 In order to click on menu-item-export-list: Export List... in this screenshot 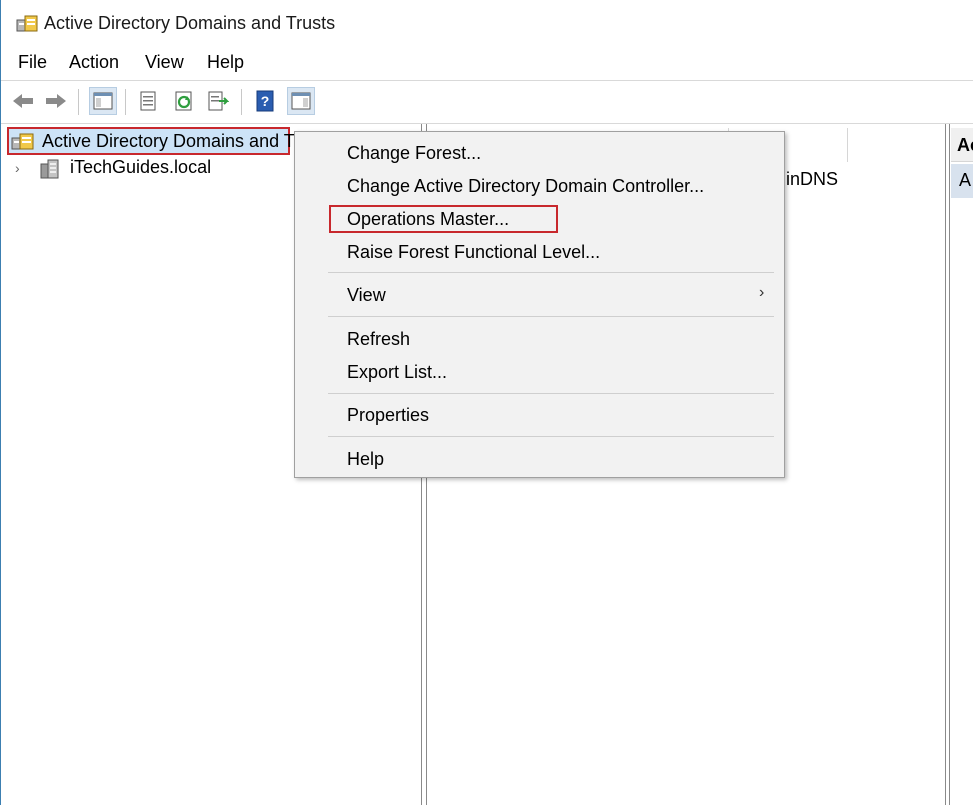, I will do `click(397, 372)`.